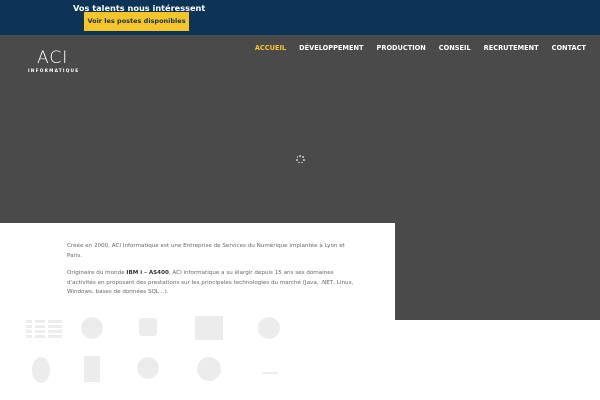  What do you see at coordinates (92, 369) in the screenshot?
I see `sql-logo-icon` at bounding box center [92, 369].